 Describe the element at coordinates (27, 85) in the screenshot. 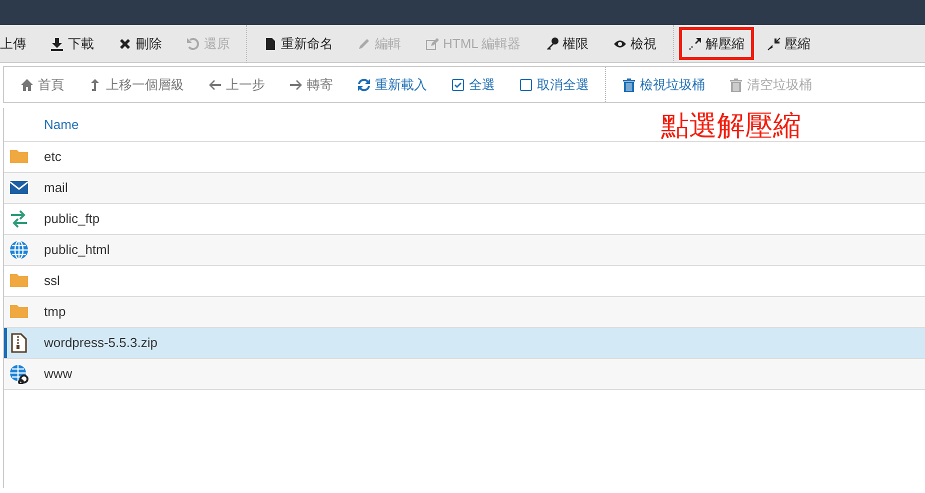

I see `home-icon` at that location.